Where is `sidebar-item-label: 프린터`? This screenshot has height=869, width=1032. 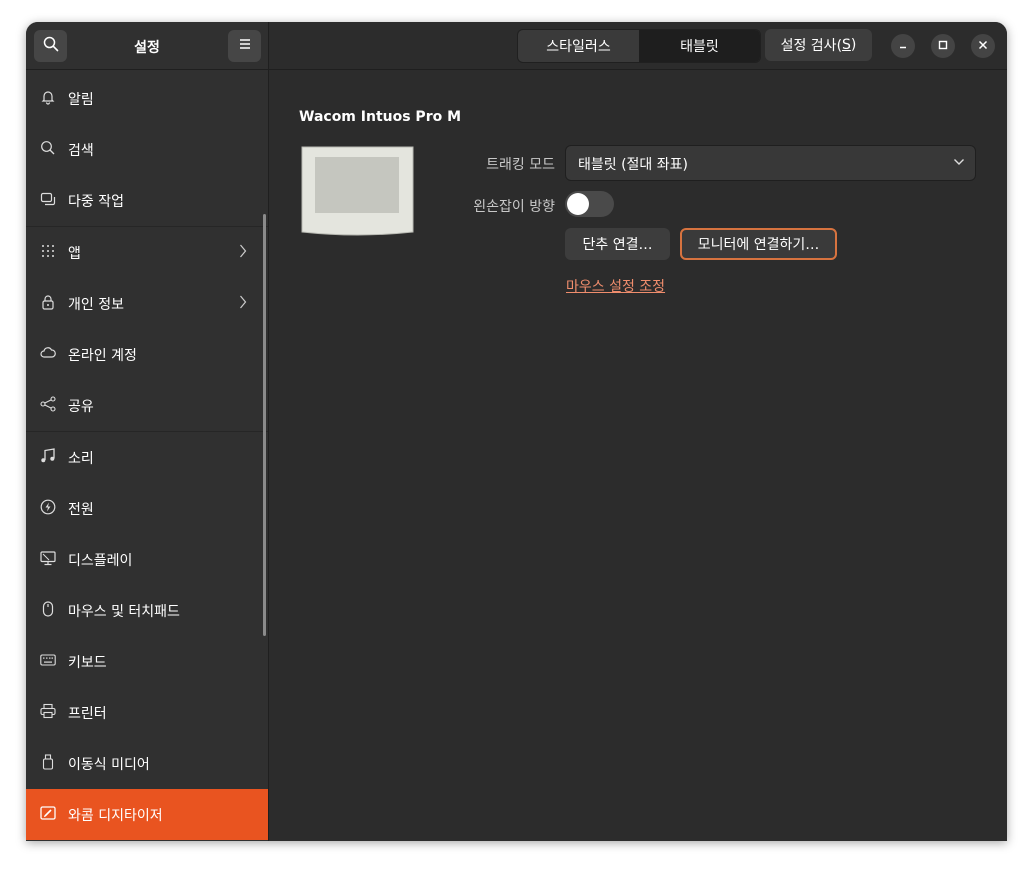
sidebar-item-label: 프린터 is located at coordinates (87, 714).